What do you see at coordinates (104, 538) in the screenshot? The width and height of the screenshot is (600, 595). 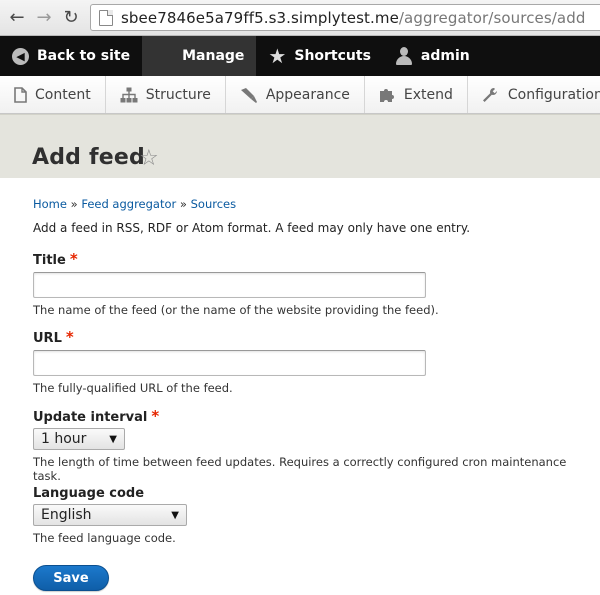 I see `language-description: The feed language code.` at bounding box center [104, 538].